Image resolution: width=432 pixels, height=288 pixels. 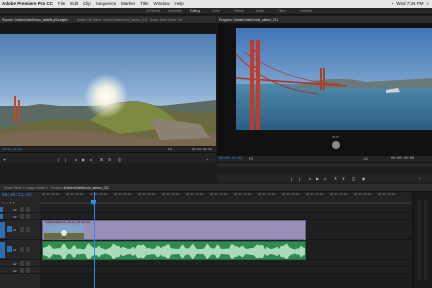 What do you see at coordinates (15, 210) in the screenshot?
I see `track-label-v3: V3` at bounding box center [15, 210].